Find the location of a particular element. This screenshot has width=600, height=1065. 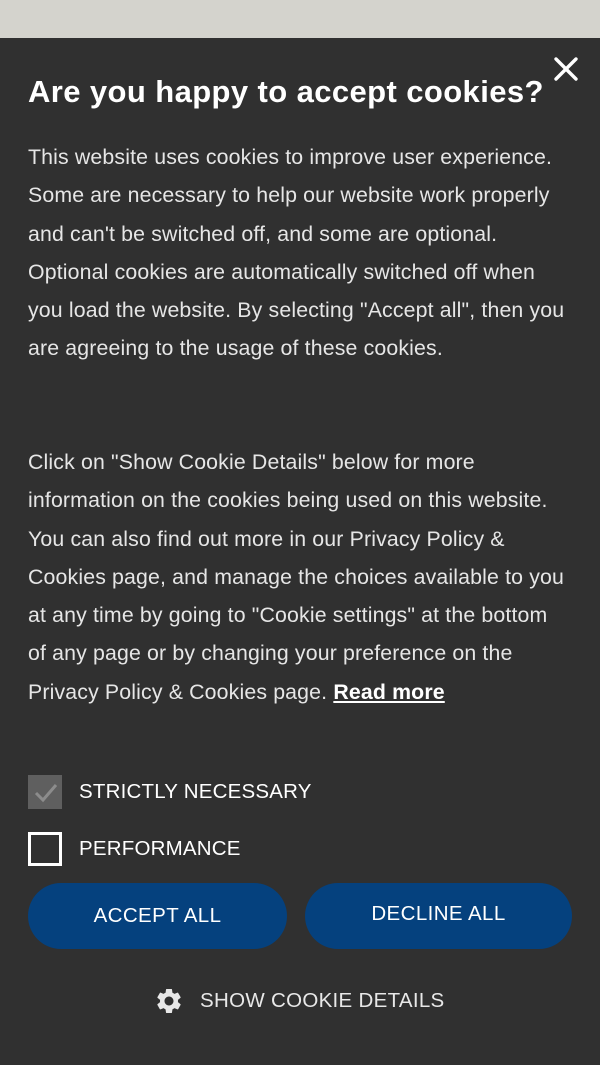

option-strictly-necessary: STRICTLY NECESSARY is located at coordinates (170, 792).